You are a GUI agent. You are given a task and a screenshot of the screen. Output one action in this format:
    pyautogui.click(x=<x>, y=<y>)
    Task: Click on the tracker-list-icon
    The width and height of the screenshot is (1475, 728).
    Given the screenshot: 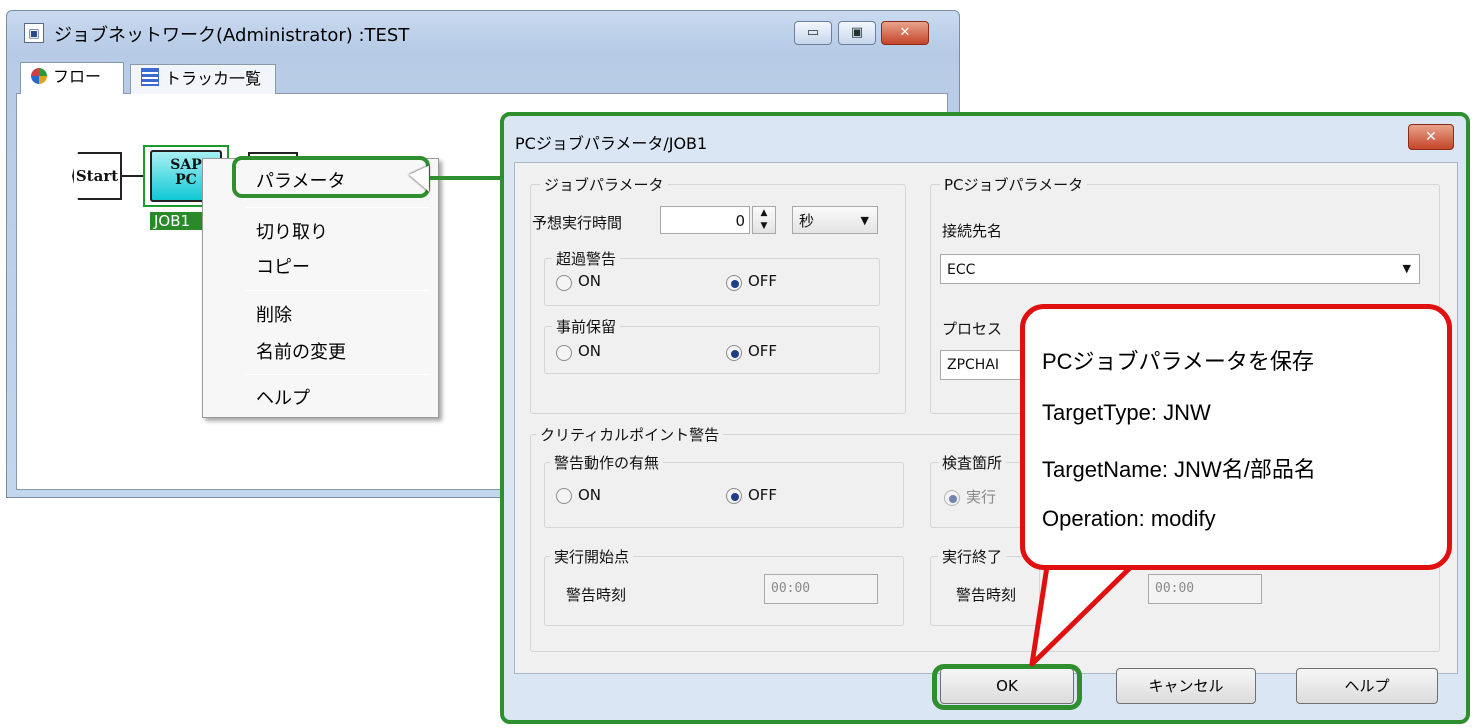 What is the action you would take?
    pyautogui.click(x=150, y=77)
    